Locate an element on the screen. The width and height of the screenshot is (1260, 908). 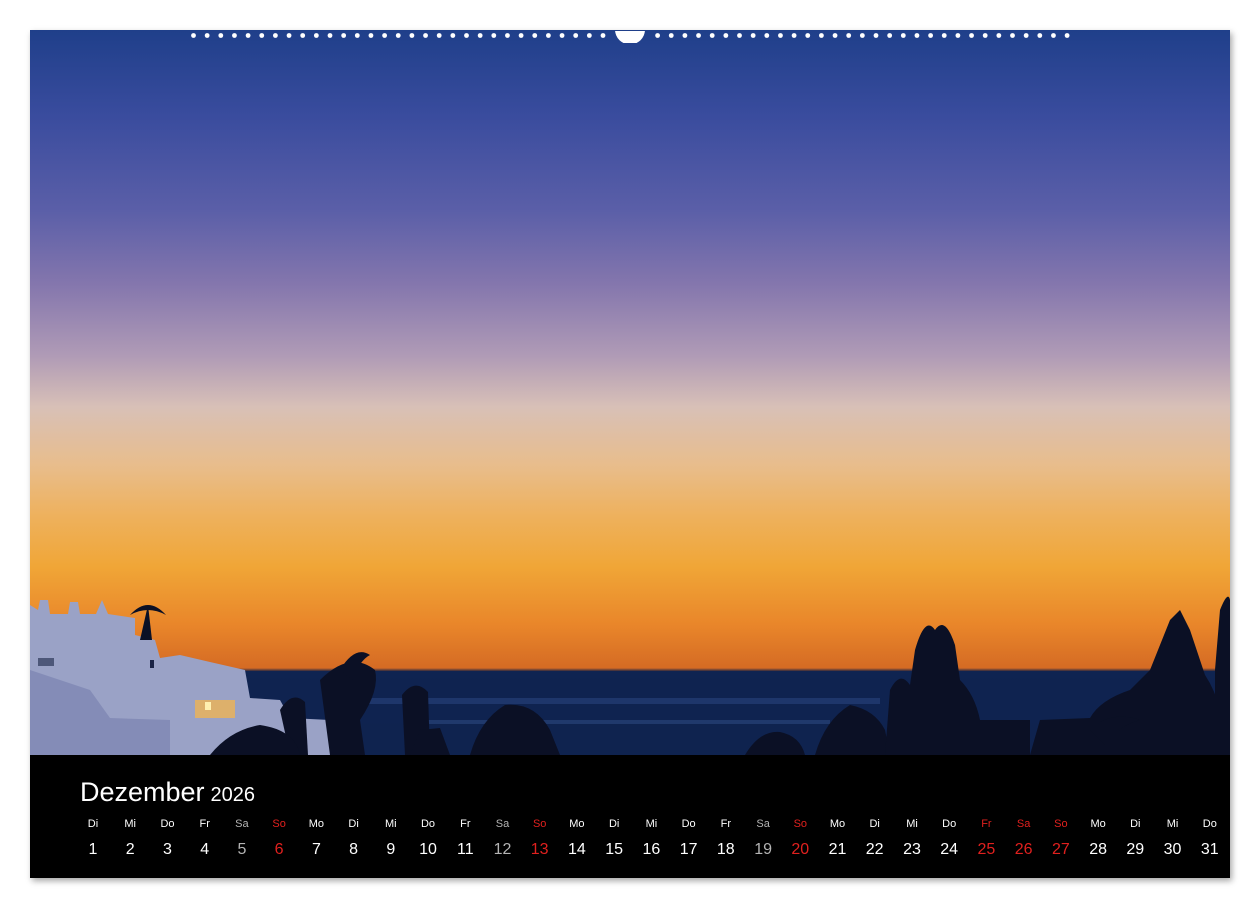
day-number: 31 is located at coordinates (1209, 849).